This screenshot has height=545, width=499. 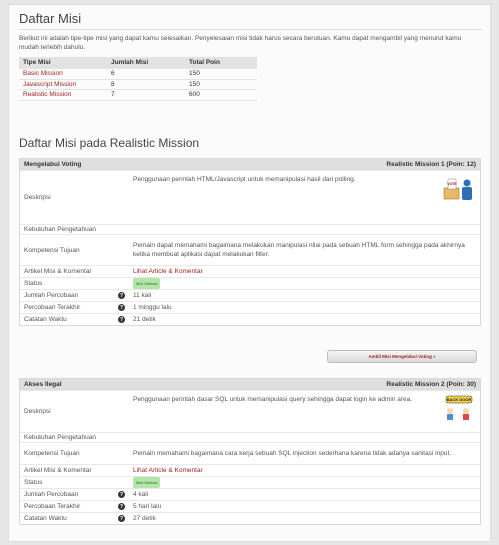 What do you see at coordinates (63, 84) in the screenshot?
I see `link-javascript-mission: Javascript Mission` at bounding box center [63, 84].